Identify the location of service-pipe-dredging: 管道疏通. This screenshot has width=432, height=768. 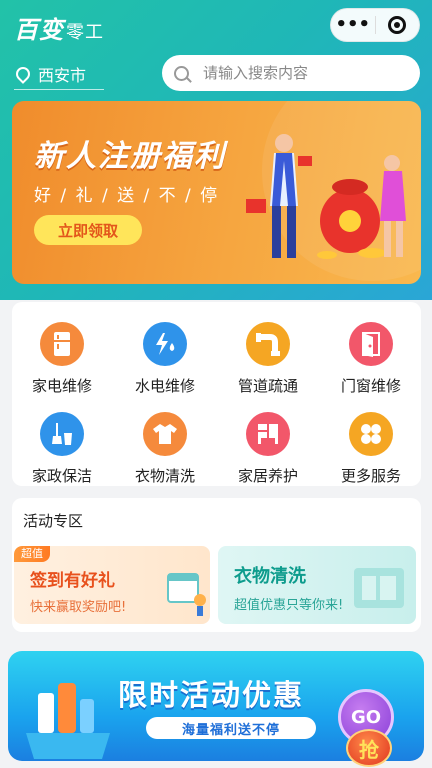
(268, 356).